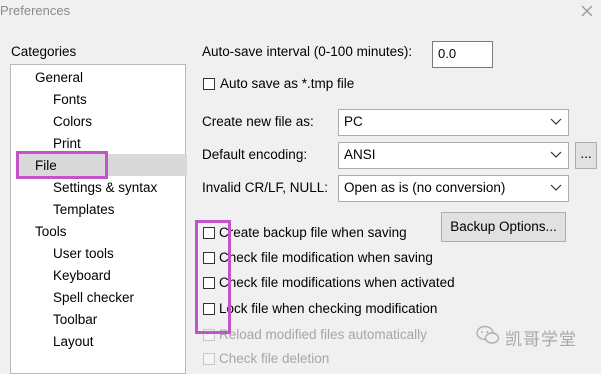 This screenshot has width=601, height=374. I want to click on tree-item-fonts: Fonts, so click(70, 100).